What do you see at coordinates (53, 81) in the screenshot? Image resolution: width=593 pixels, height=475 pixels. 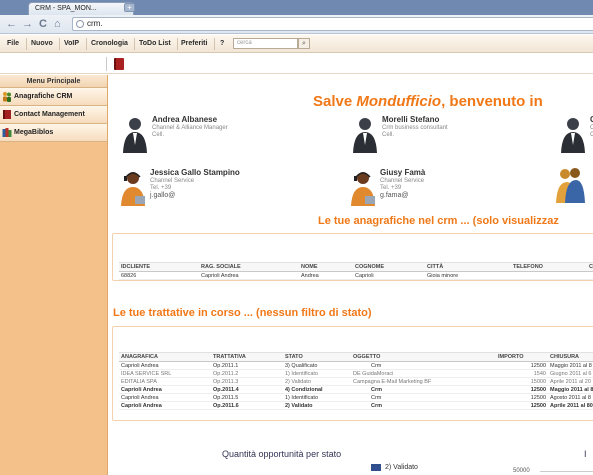 I see `sidebar-header: Menu Principale` at bounding box center [53, 81].